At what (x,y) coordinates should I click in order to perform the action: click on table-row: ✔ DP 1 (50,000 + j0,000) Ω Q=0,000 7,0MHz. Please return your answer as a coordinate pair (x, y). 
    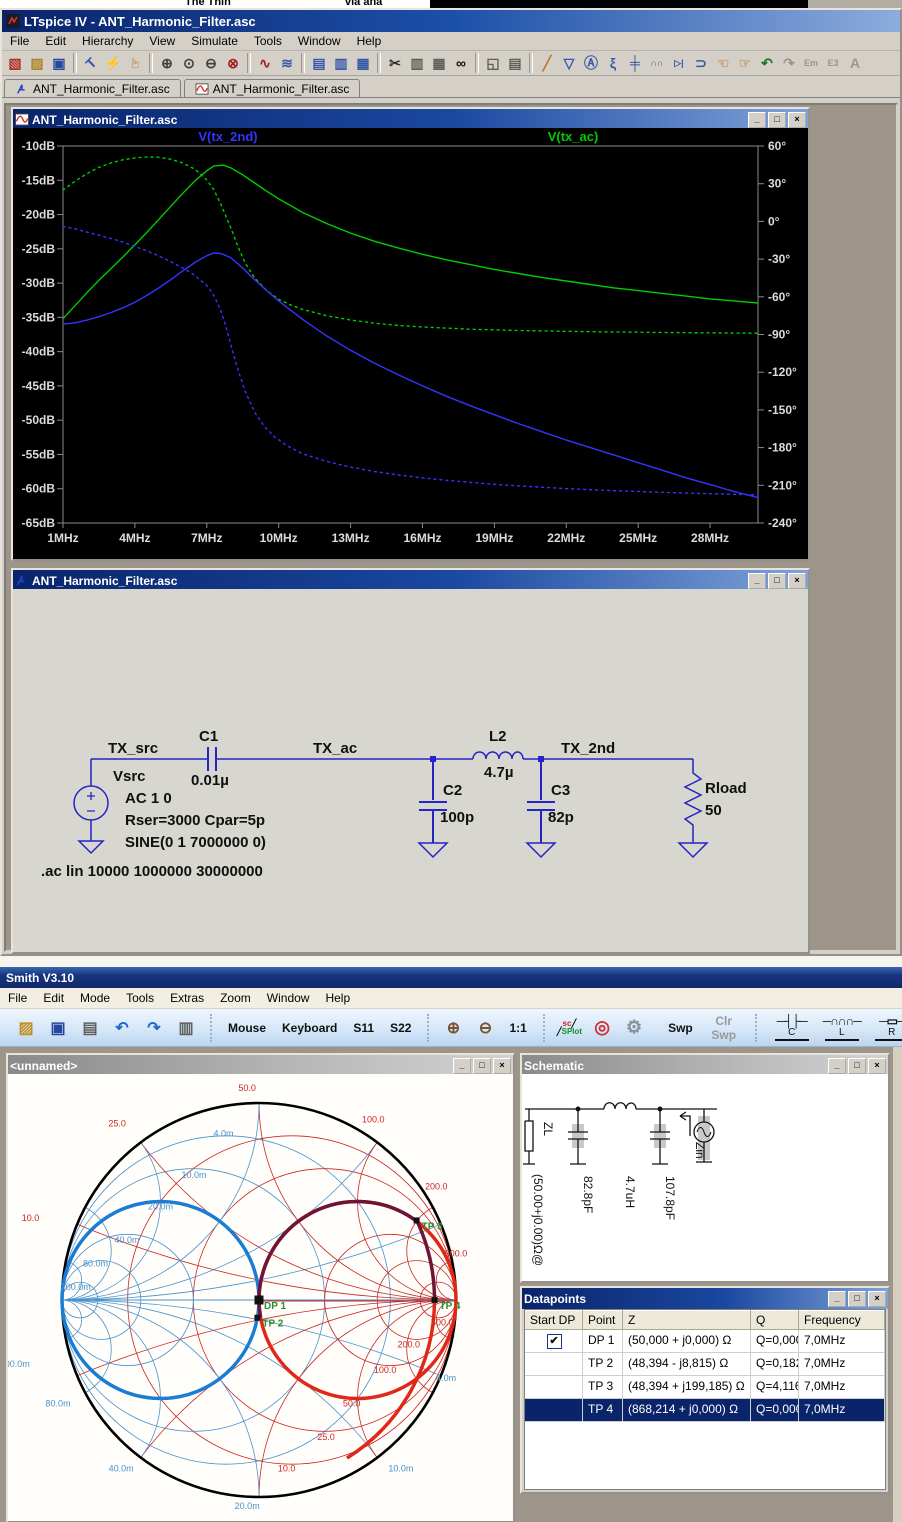
    Looking at the image, I should click on (705, 1341).